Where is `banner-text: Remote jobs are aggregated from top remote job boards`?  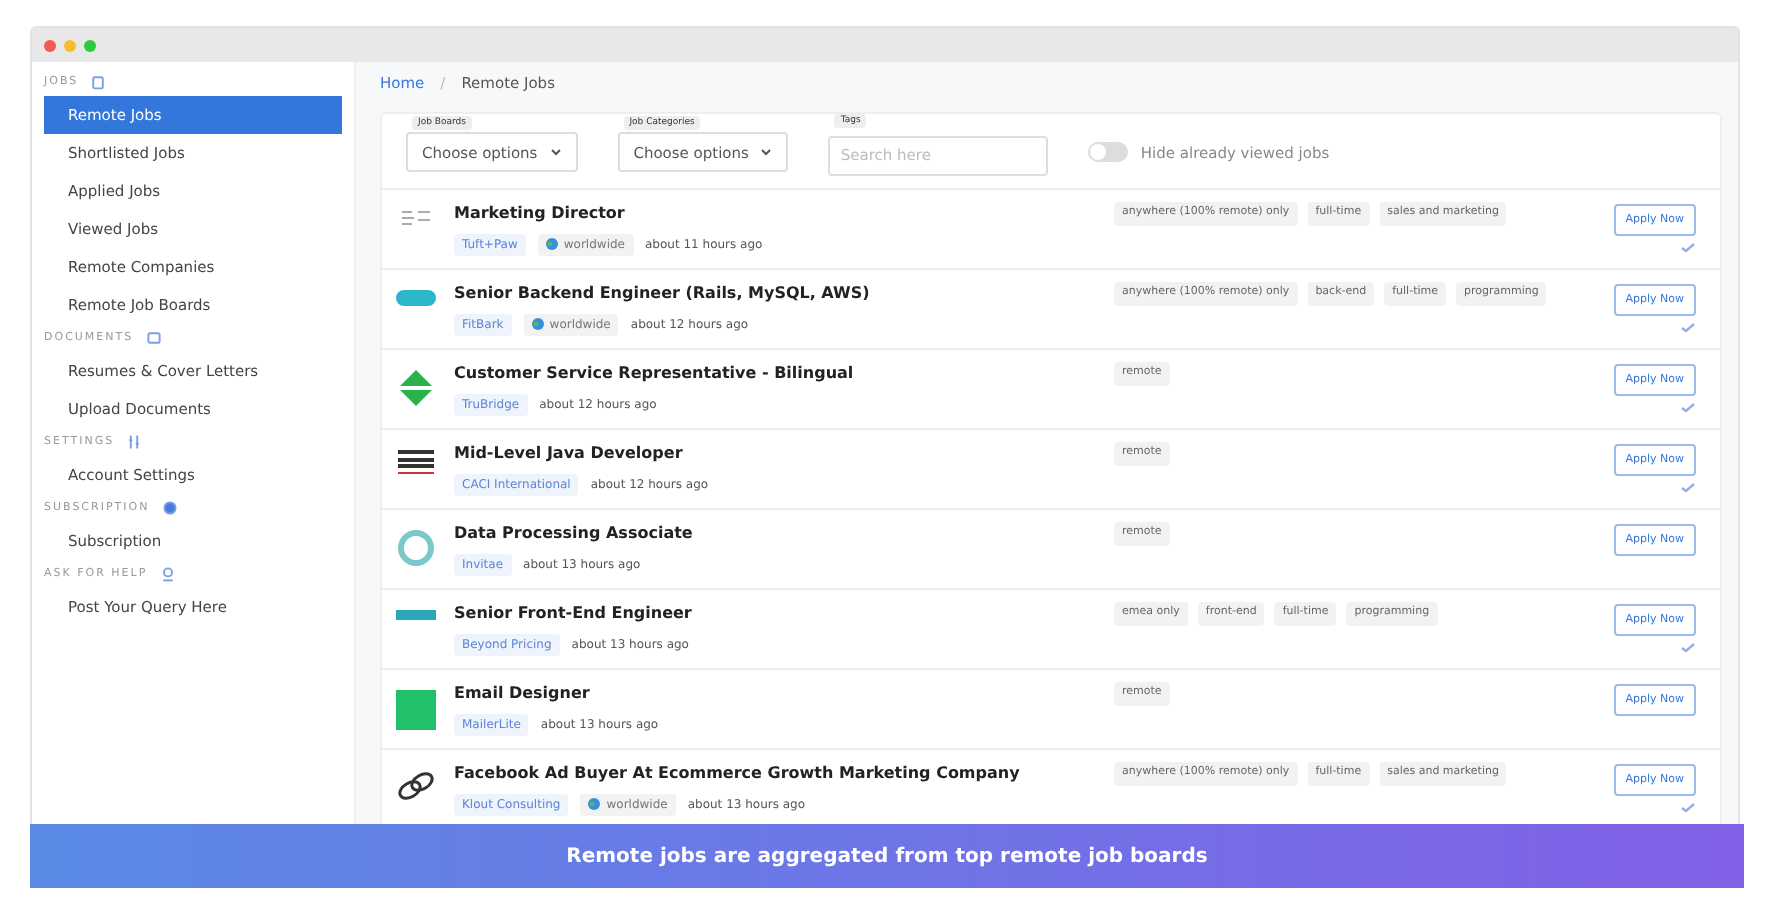 banner-text: Remote jobs are aggregated from top remote job boards is located at coordinates (887, 856).